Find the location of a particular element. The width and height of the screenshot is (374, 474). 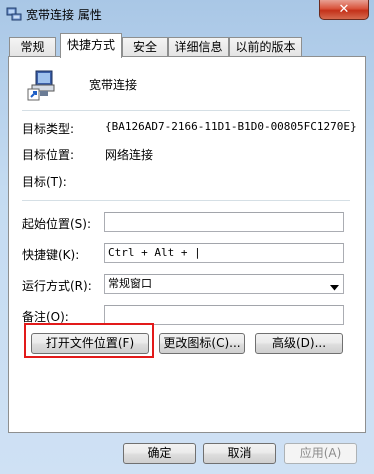

target-label: 目标(T): is located at coordinates (44, 182).